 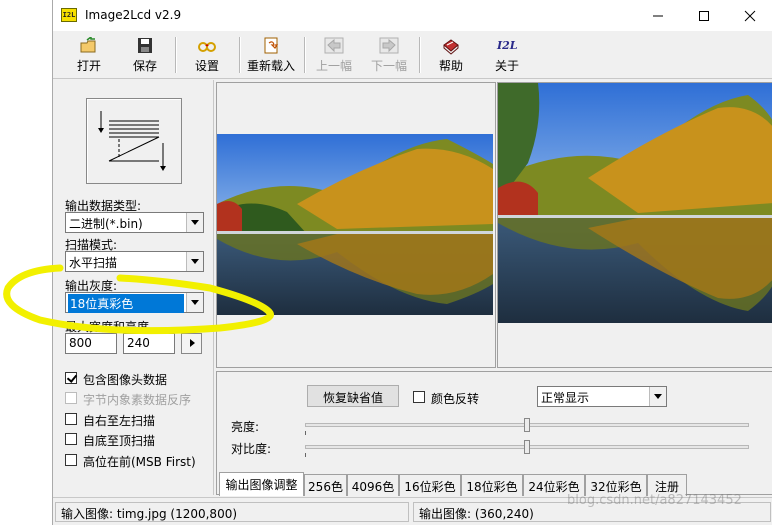 What do you see at coordinates (207, 55) in the screenshot?
I see `settings-button: 设置` at bounding box center [207, 55].